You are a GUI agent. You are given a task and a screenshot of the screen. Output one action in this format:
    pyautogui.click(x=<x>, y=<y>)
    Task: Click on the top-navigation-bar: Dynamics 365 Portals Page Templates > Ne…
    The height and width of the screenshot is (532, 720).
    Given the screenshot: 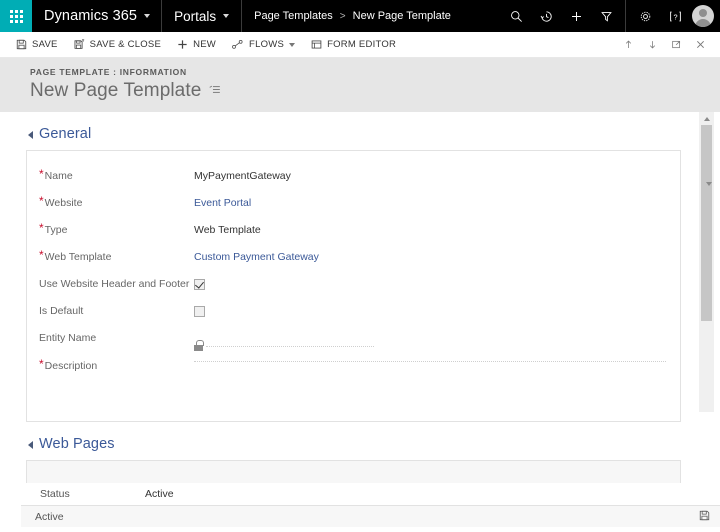 What is the action you would take?
    pyautogui.click(x=360, y=16)
    